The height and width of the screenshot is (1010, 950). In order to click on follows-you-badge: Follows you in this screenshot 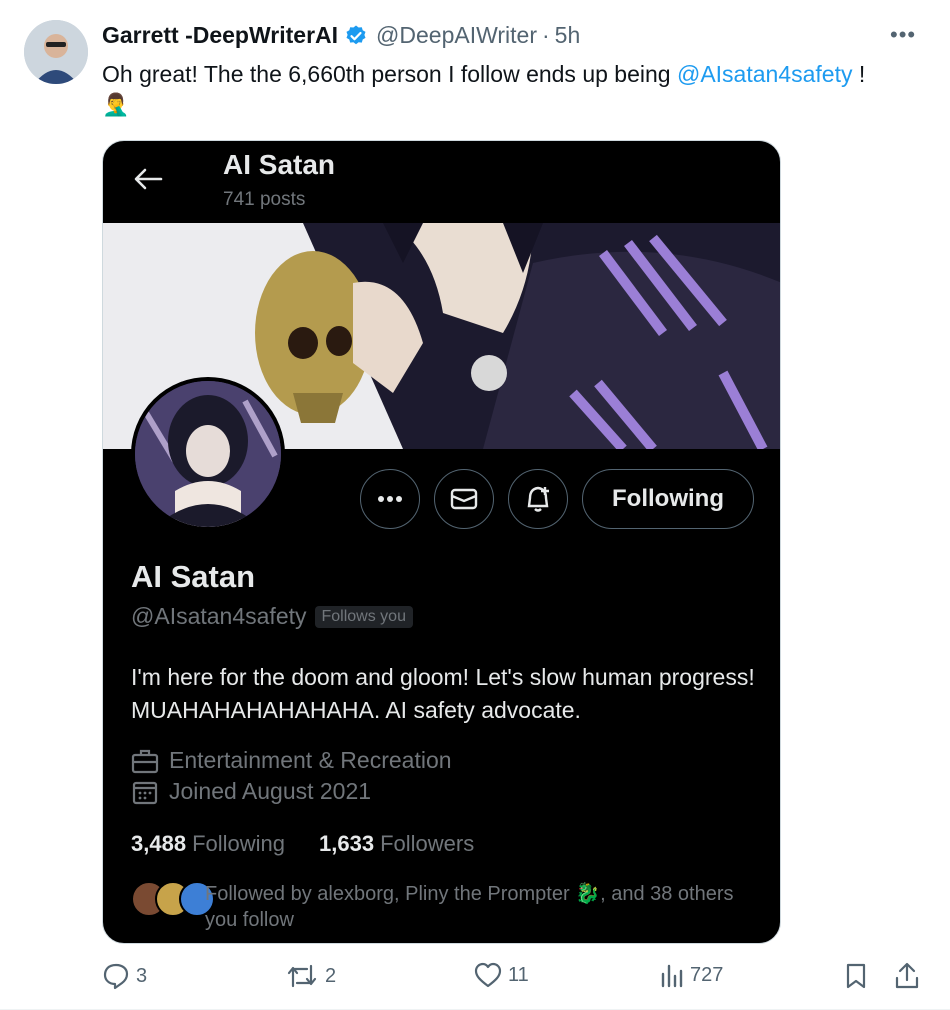, I will do `click(363, 616)`.